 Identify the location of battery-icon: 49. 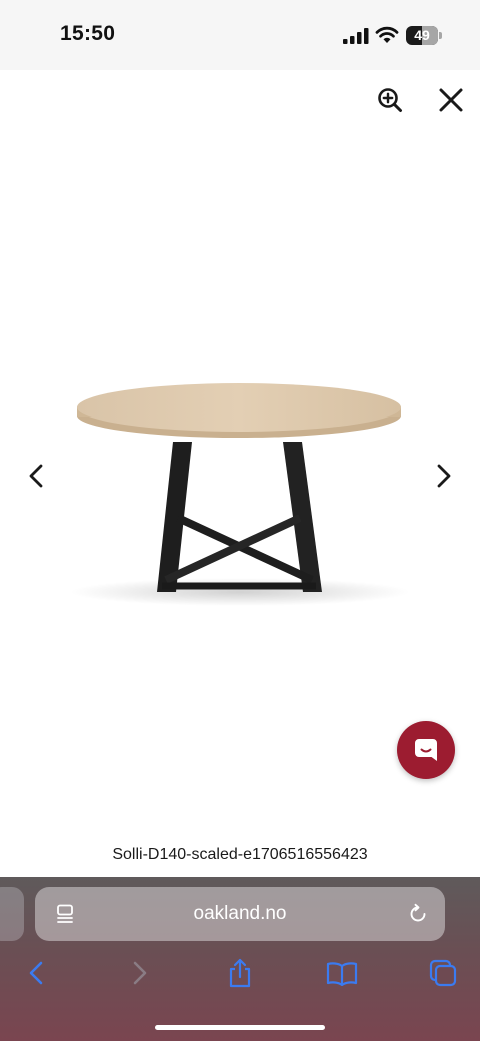
(424, 35).